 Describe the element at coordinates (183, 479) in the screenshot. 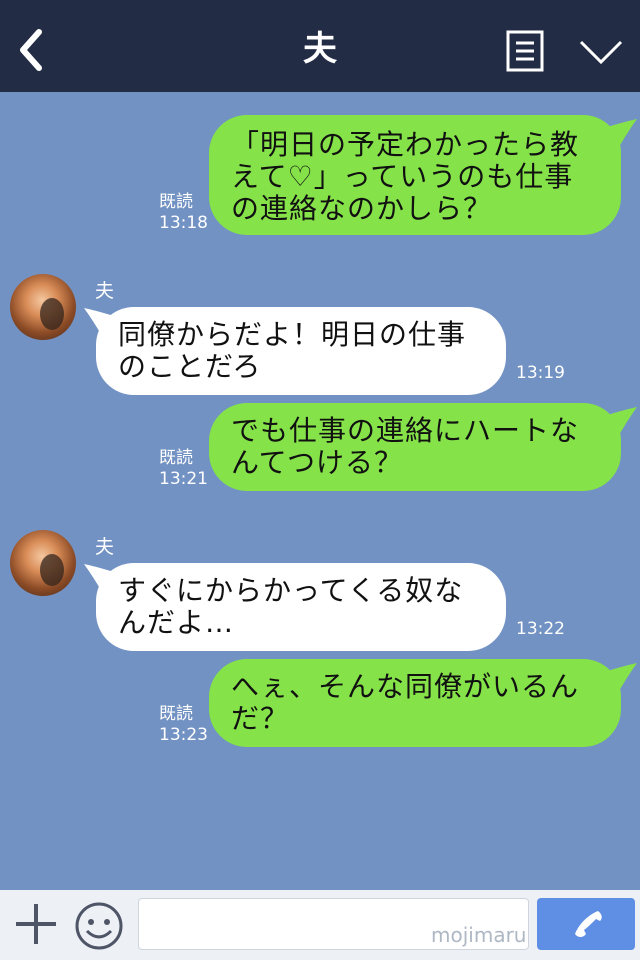

I see `message-time: 13:21` at that location.